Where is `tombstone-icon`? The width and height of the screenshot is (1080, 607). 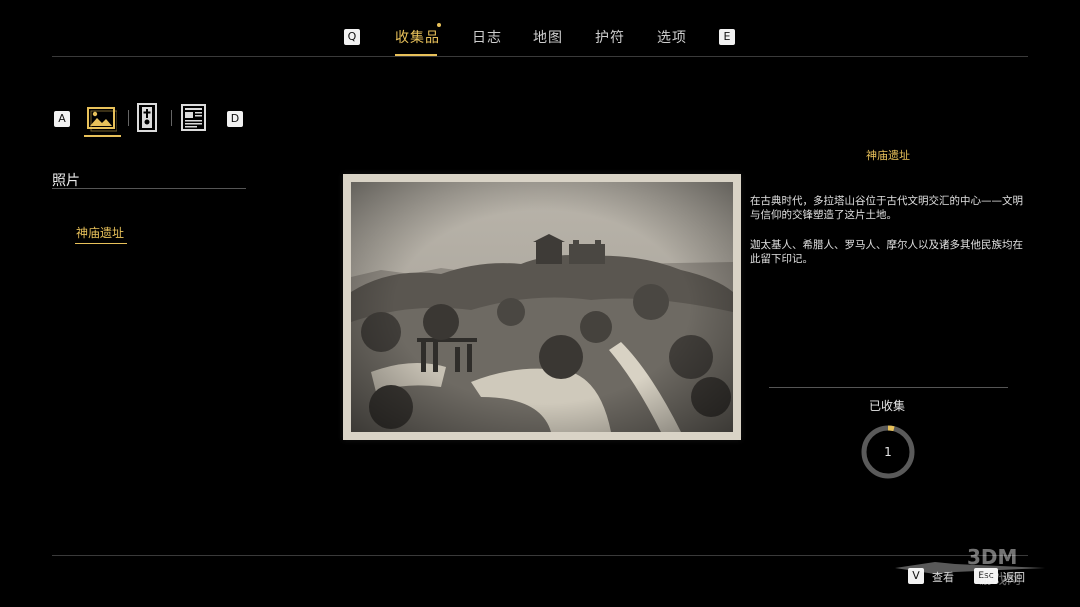
tombstone-icon is located at coordinates (148, 118).